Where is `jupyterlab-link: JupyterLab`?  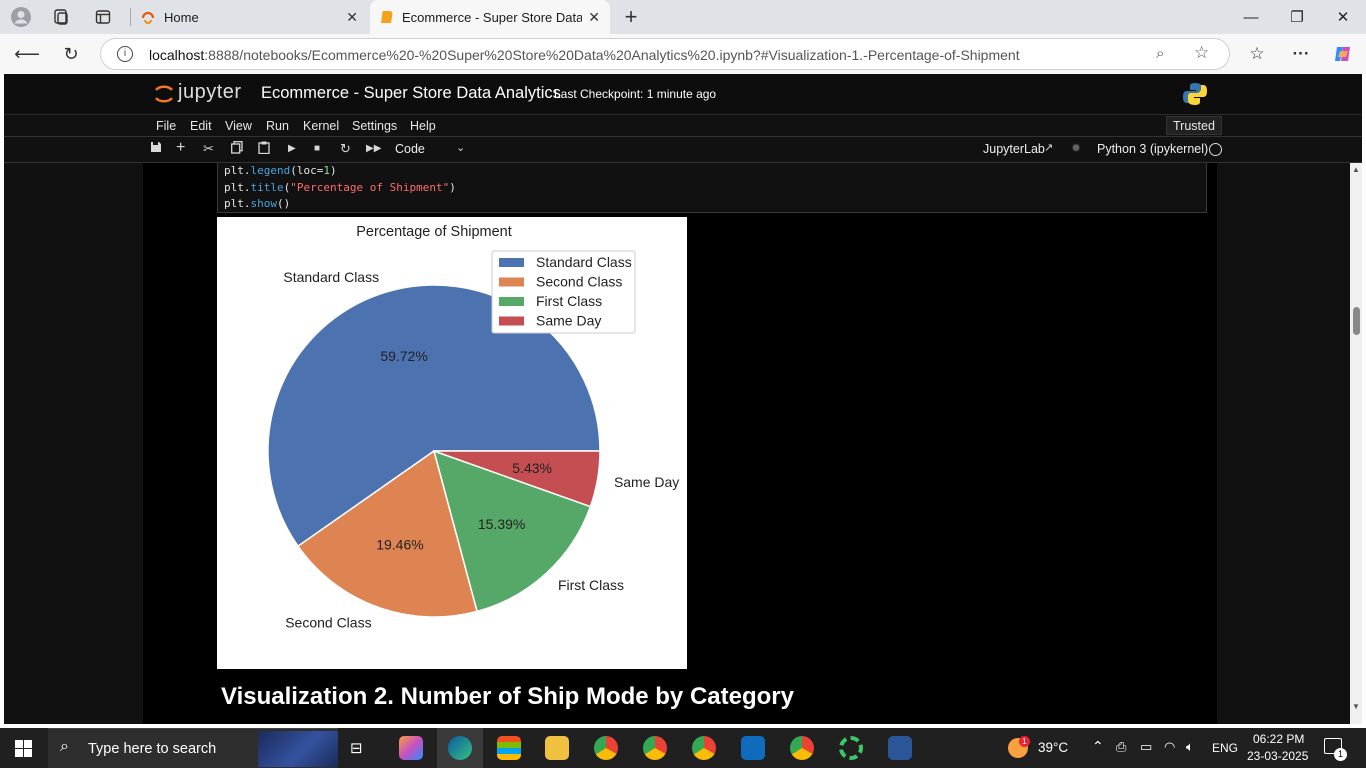
jupyterlab-link: JupyterLab is located at coordinates (1014, 149).